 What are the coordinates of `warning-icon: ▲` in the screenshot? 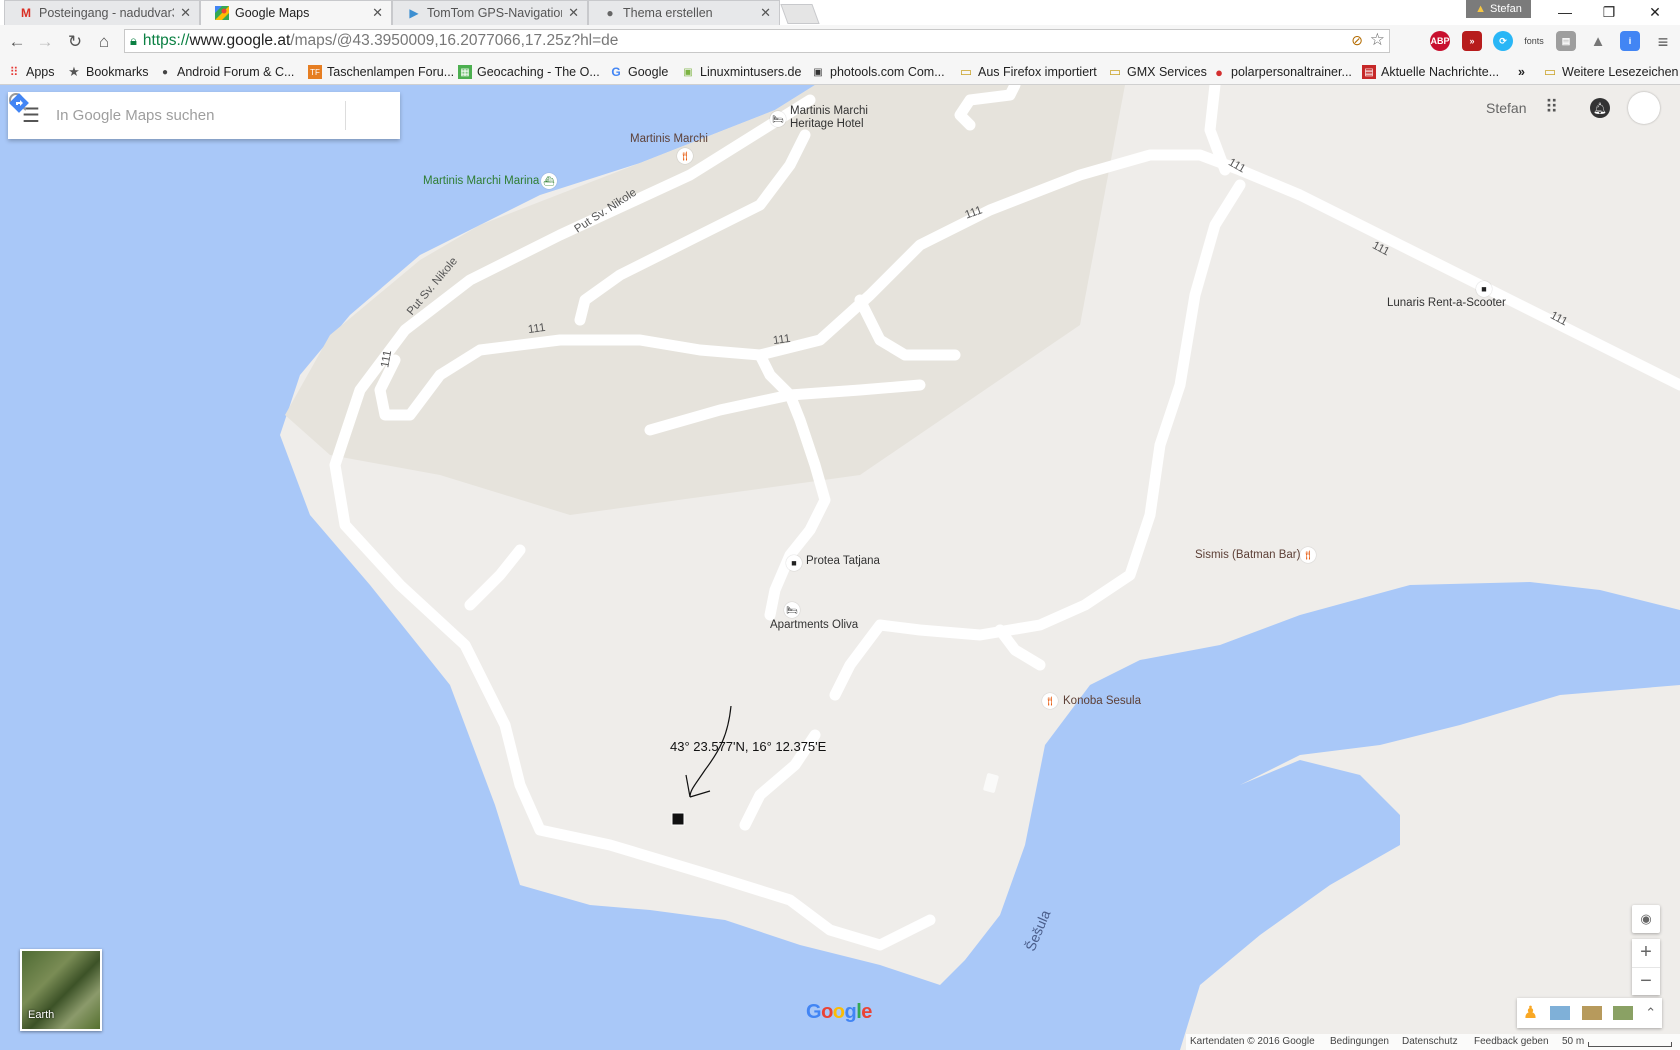 It's located at (1481, 9).